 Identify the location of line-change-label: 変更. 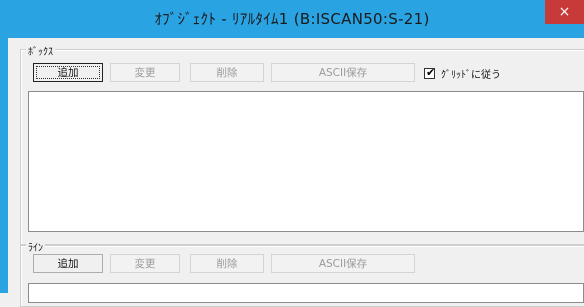
(145, 264).